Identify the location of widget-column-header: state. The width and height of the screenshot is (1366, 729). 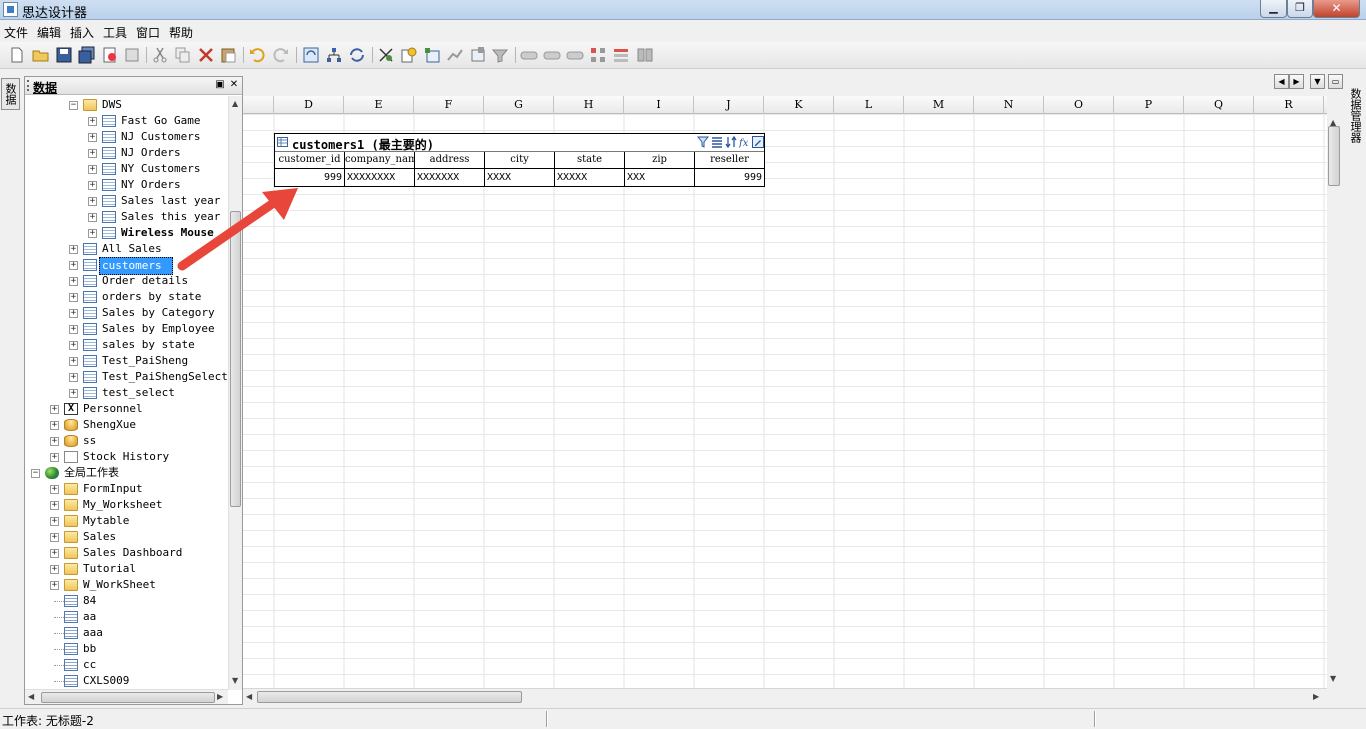
(590, 160).